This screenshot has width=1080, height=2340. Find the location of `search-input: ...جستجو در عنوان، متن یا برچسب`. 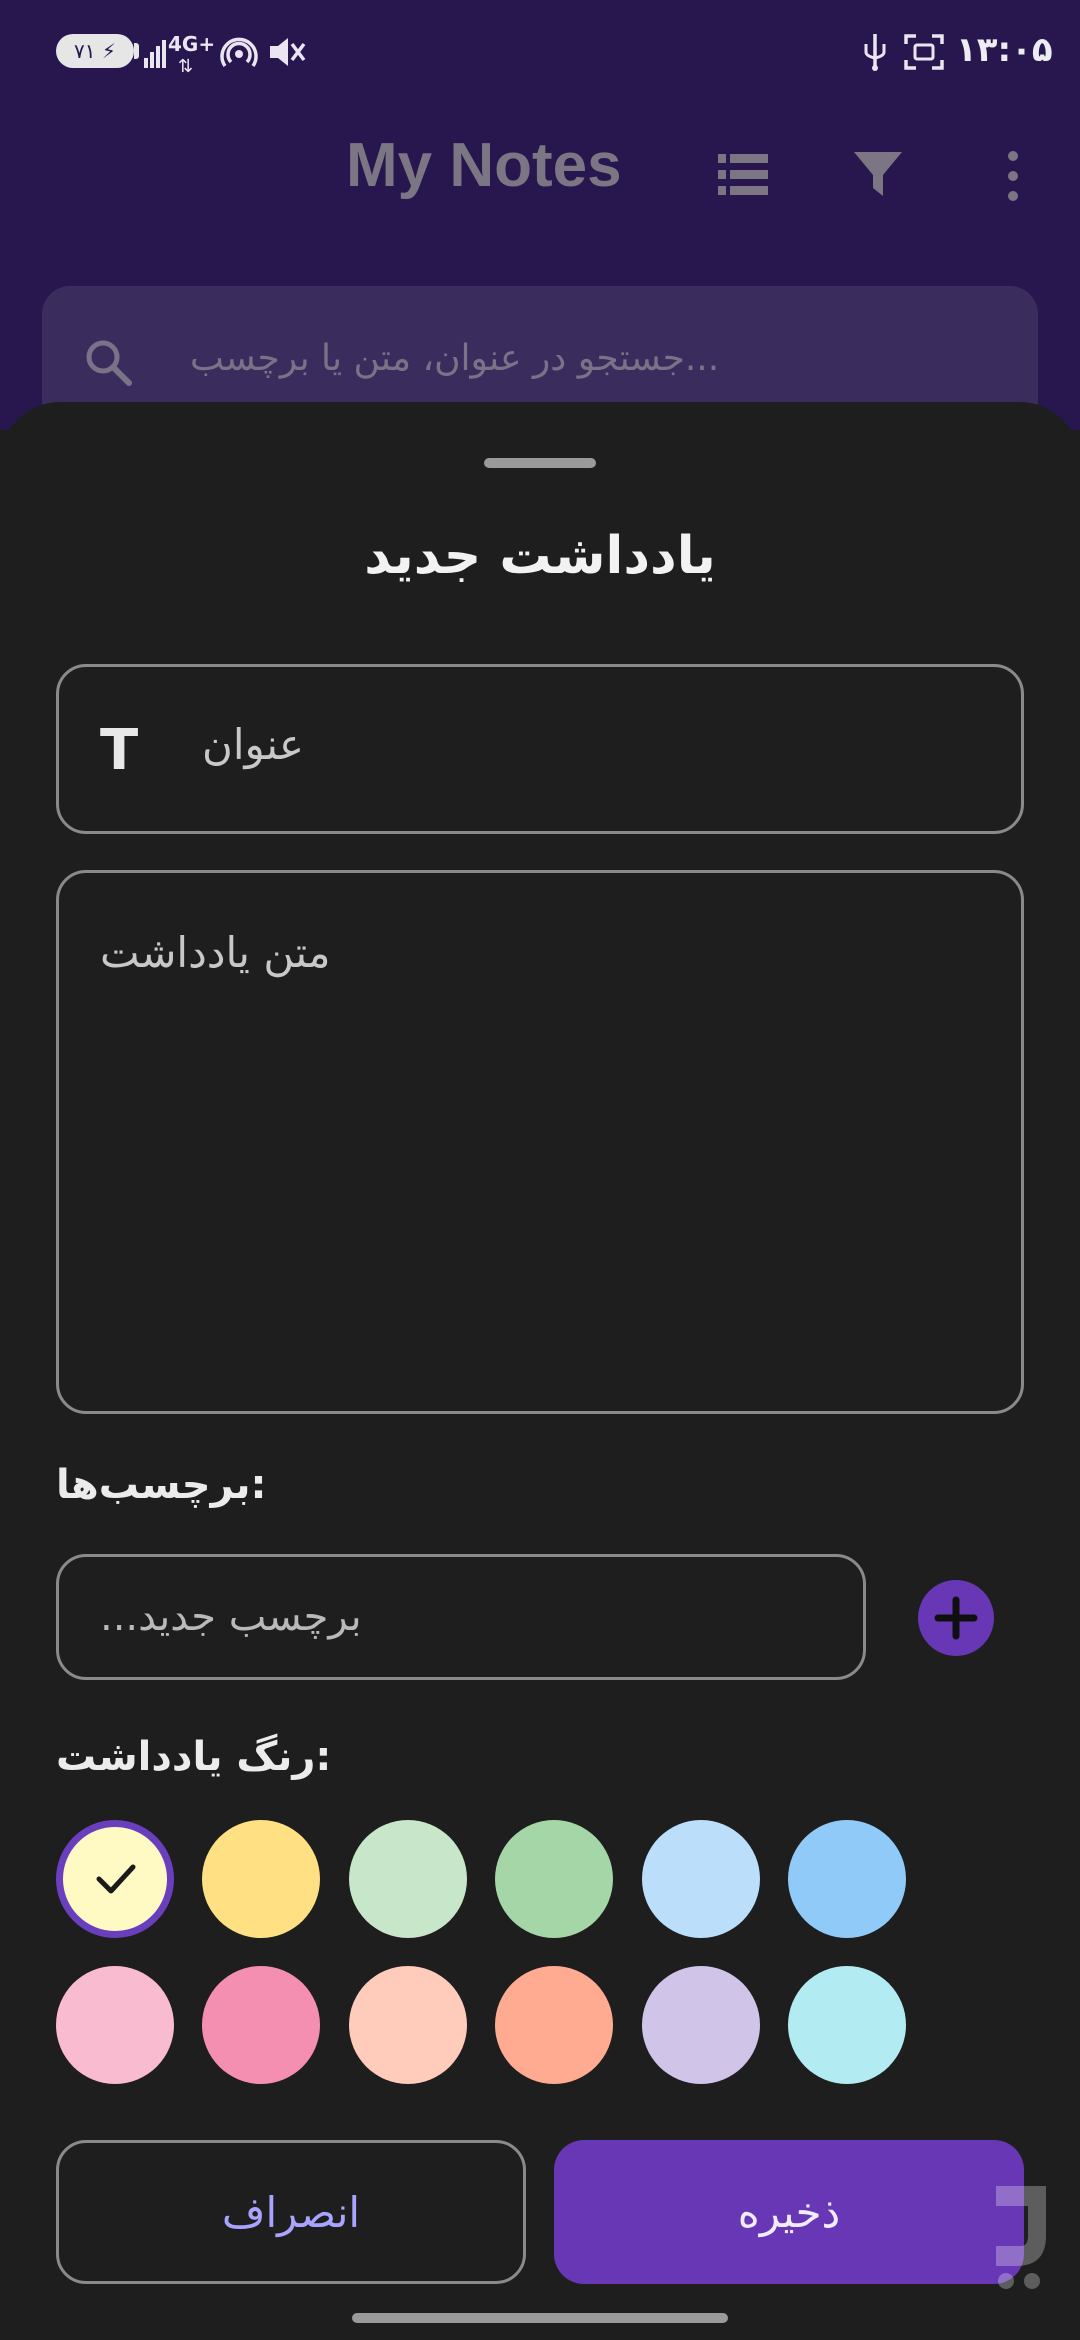

search-input: ...جستجو در عنوان، متن یا برچسب is located at coordinates (454, 358).